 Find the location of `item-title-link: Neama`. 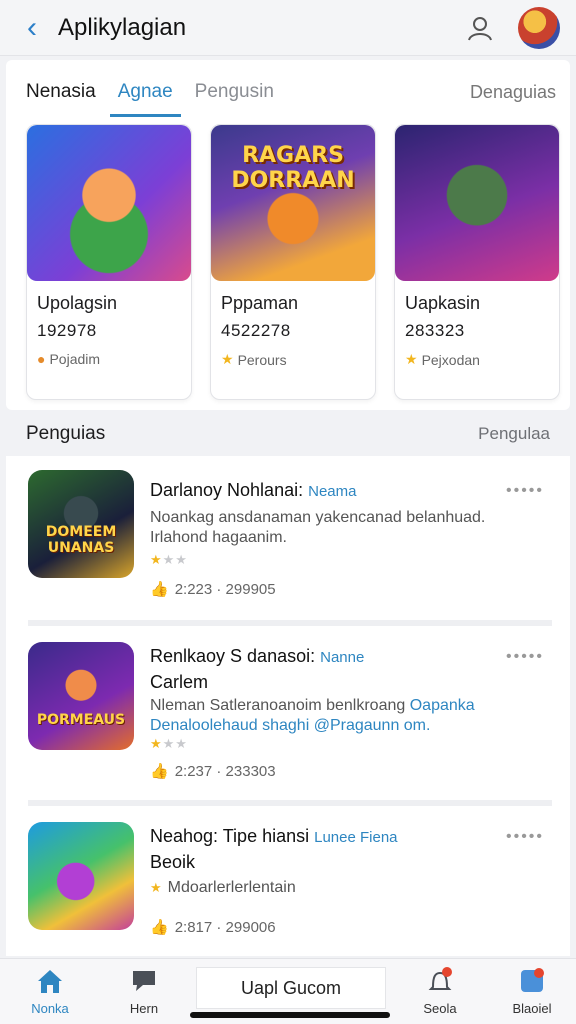

item-title-link: Neama is located at coordinates (332, 491).